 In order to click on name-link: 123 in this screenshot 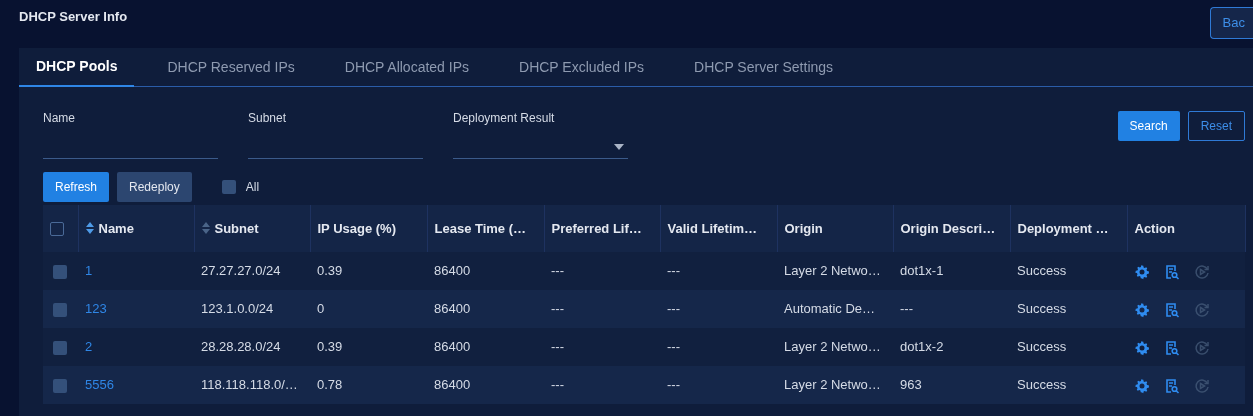, I will do `click(136, 309)`.